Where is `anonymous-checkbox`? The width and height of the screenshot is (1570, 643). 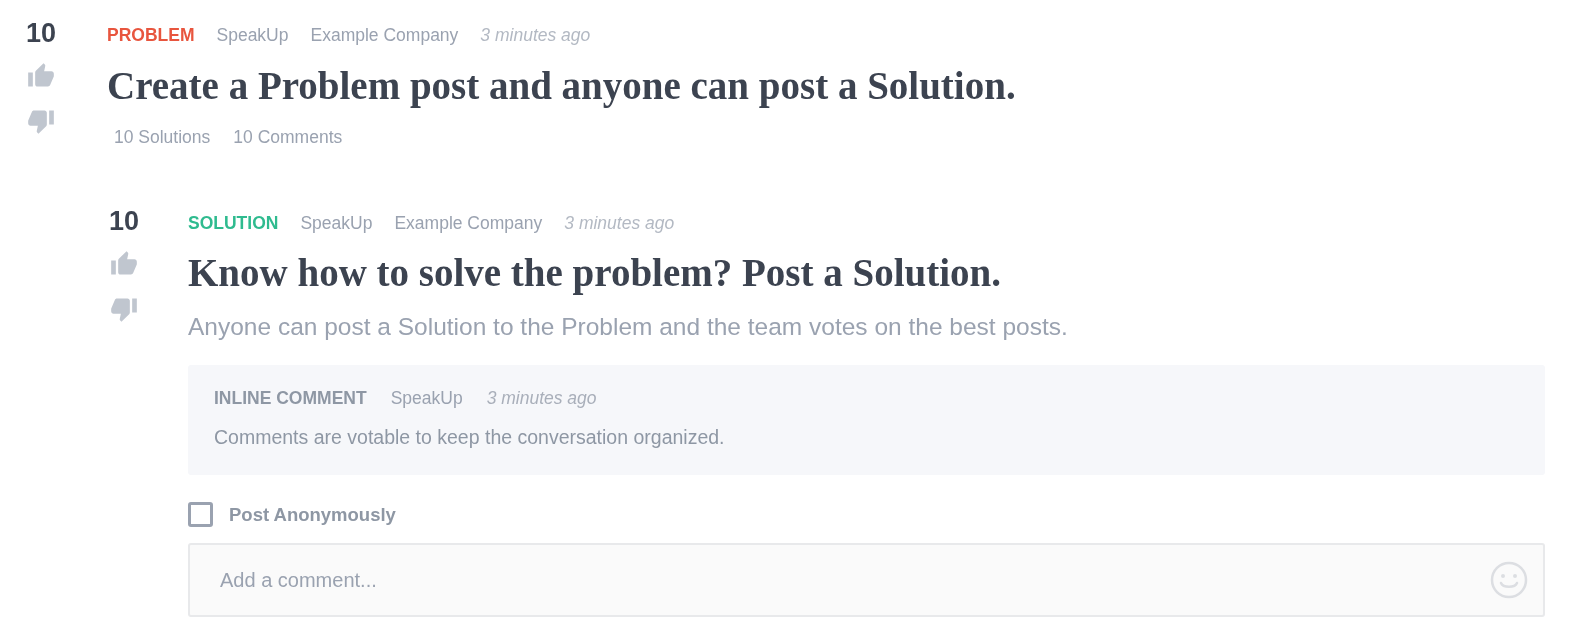
anonymous-checkbox is located at coordinates (200, 514).